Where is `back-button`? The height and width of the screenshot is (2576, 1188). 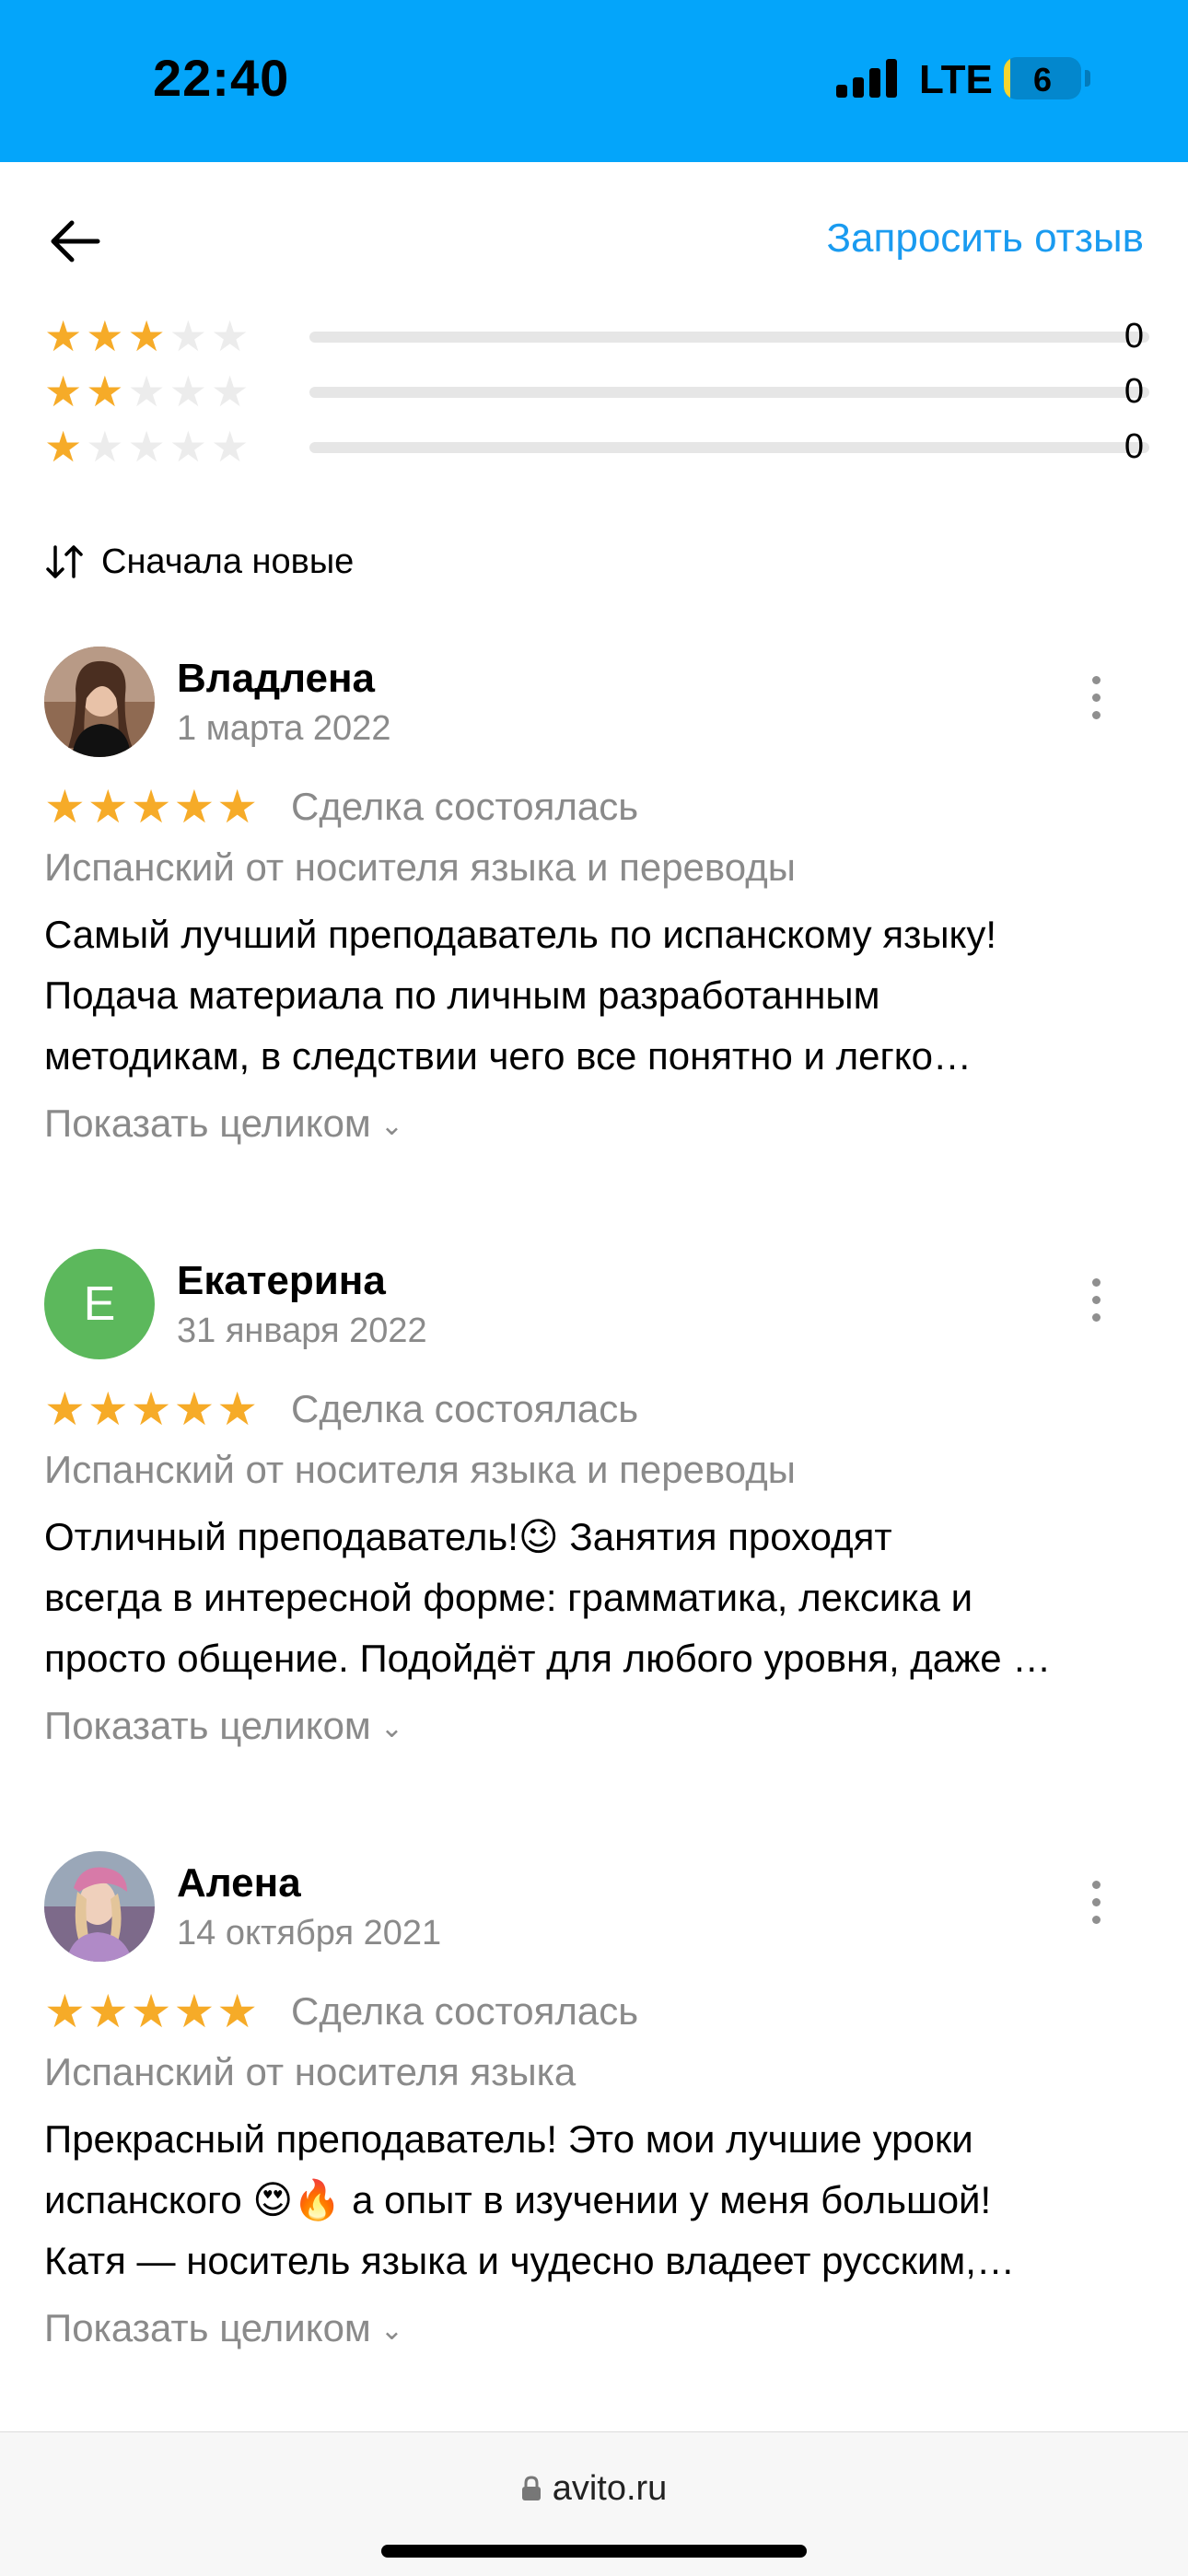 back-button is located at coordinates (77, 241).